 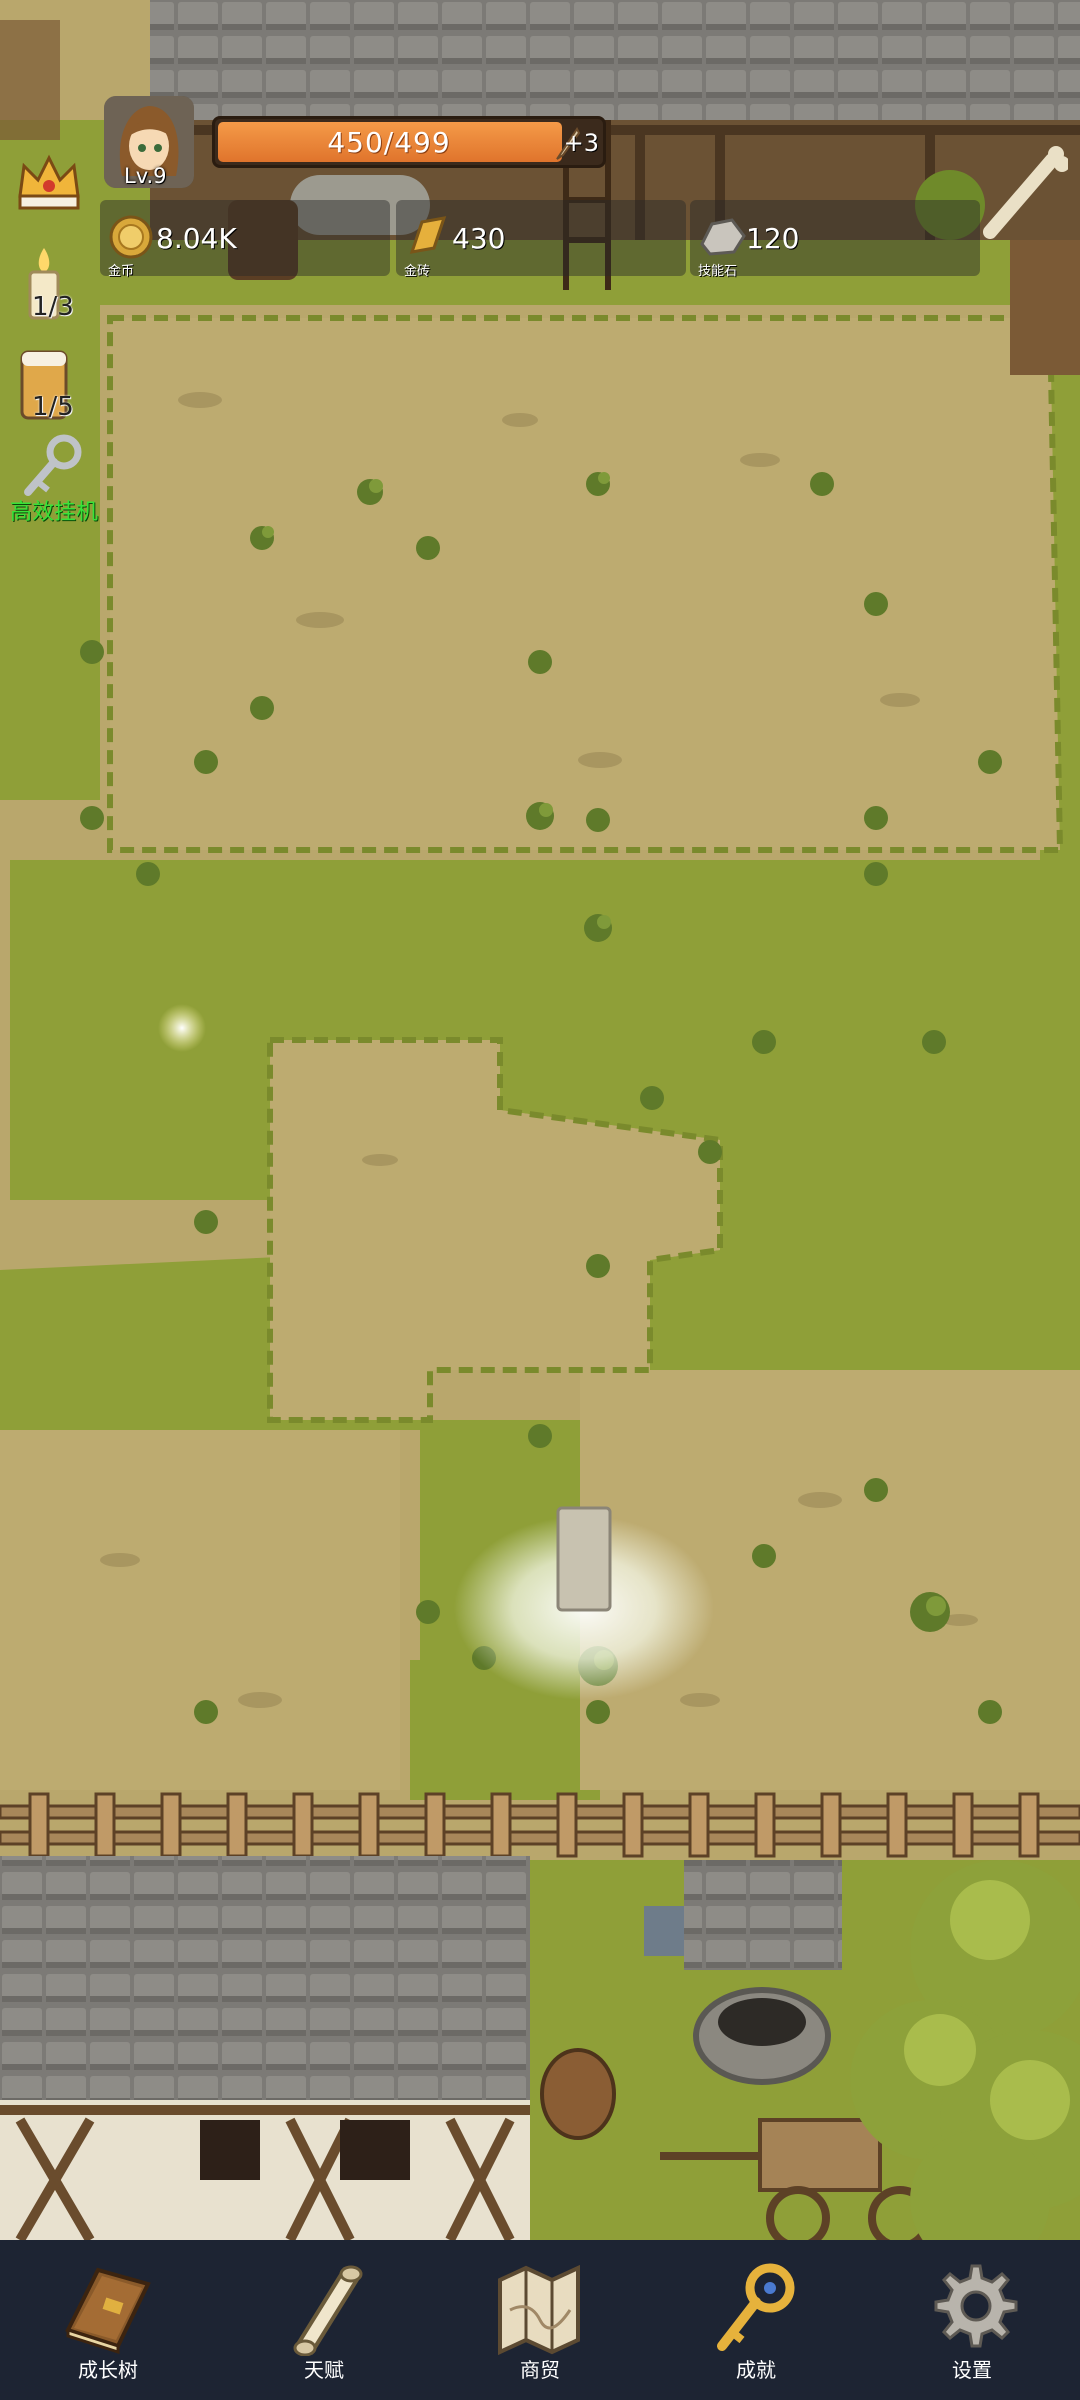 I want to click on hp-bonus: +3, so click(x=581, y=143).